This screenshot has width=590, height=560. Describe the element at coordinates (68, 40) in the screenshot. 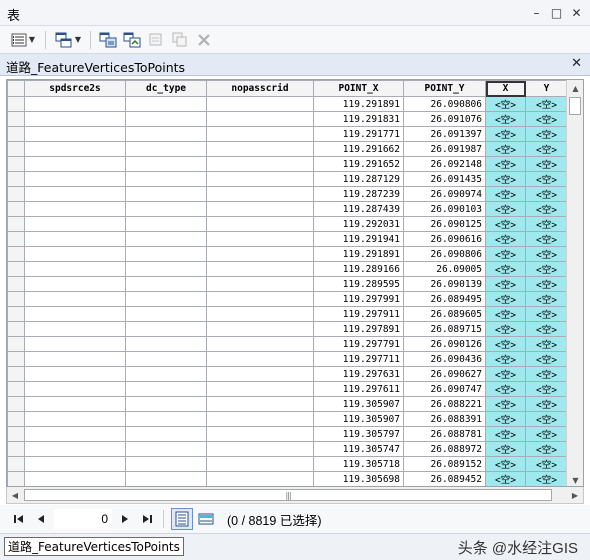

I see `related-tables-button: ▼` at that location.